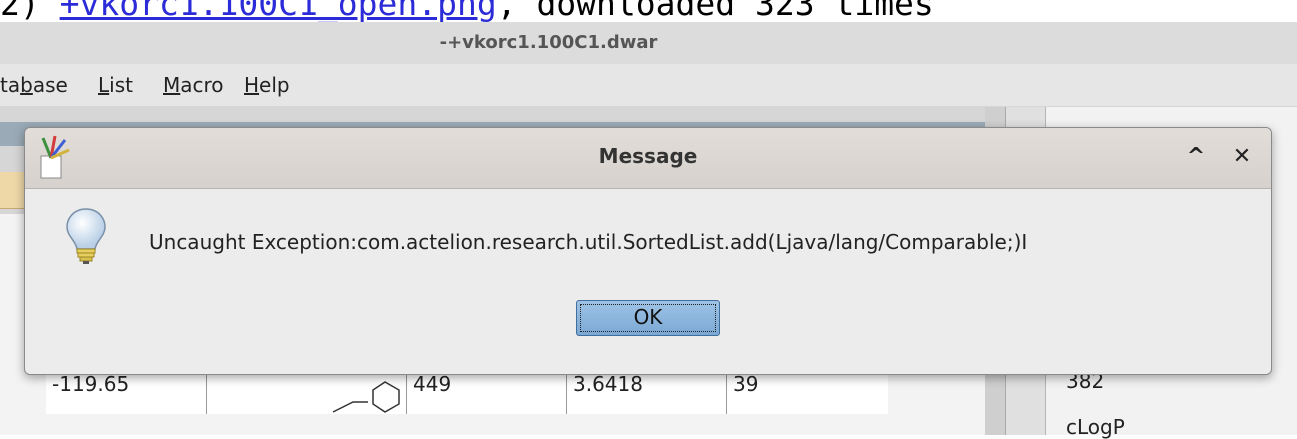 The width and height of the screenshot is (1297, 439). What do you see at coordinates (1196, 157) in the screenshot?
I see `minimize-button: ^` at bounding box center [1196, 157].